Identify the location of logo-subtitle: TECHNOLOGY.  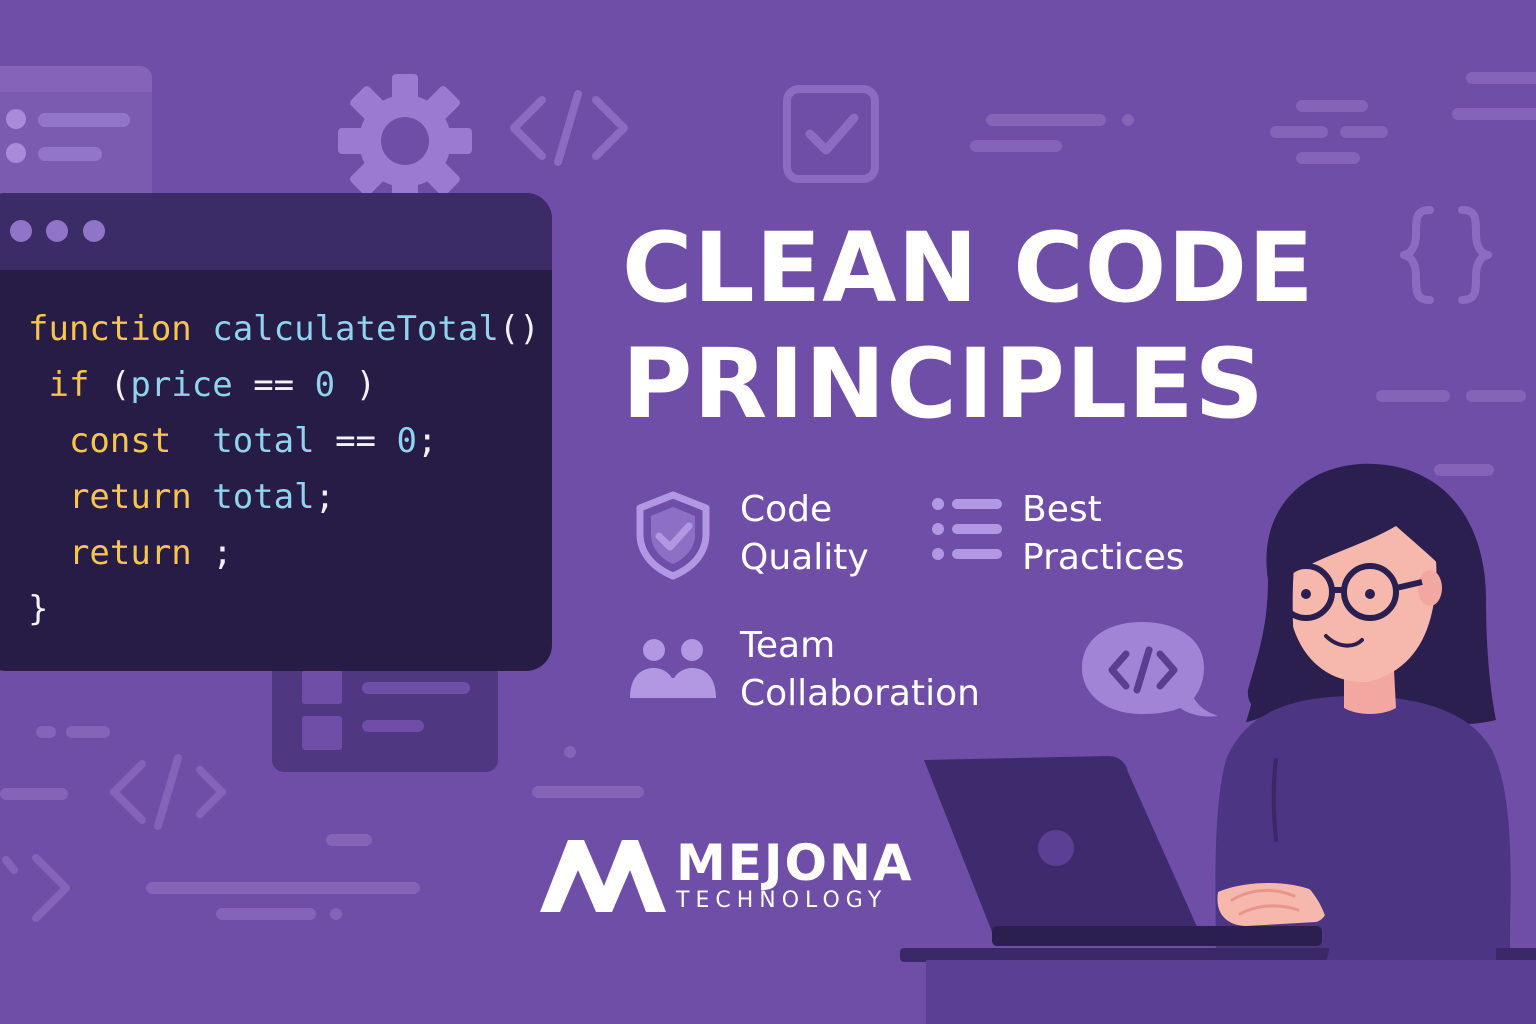
(782, 900).